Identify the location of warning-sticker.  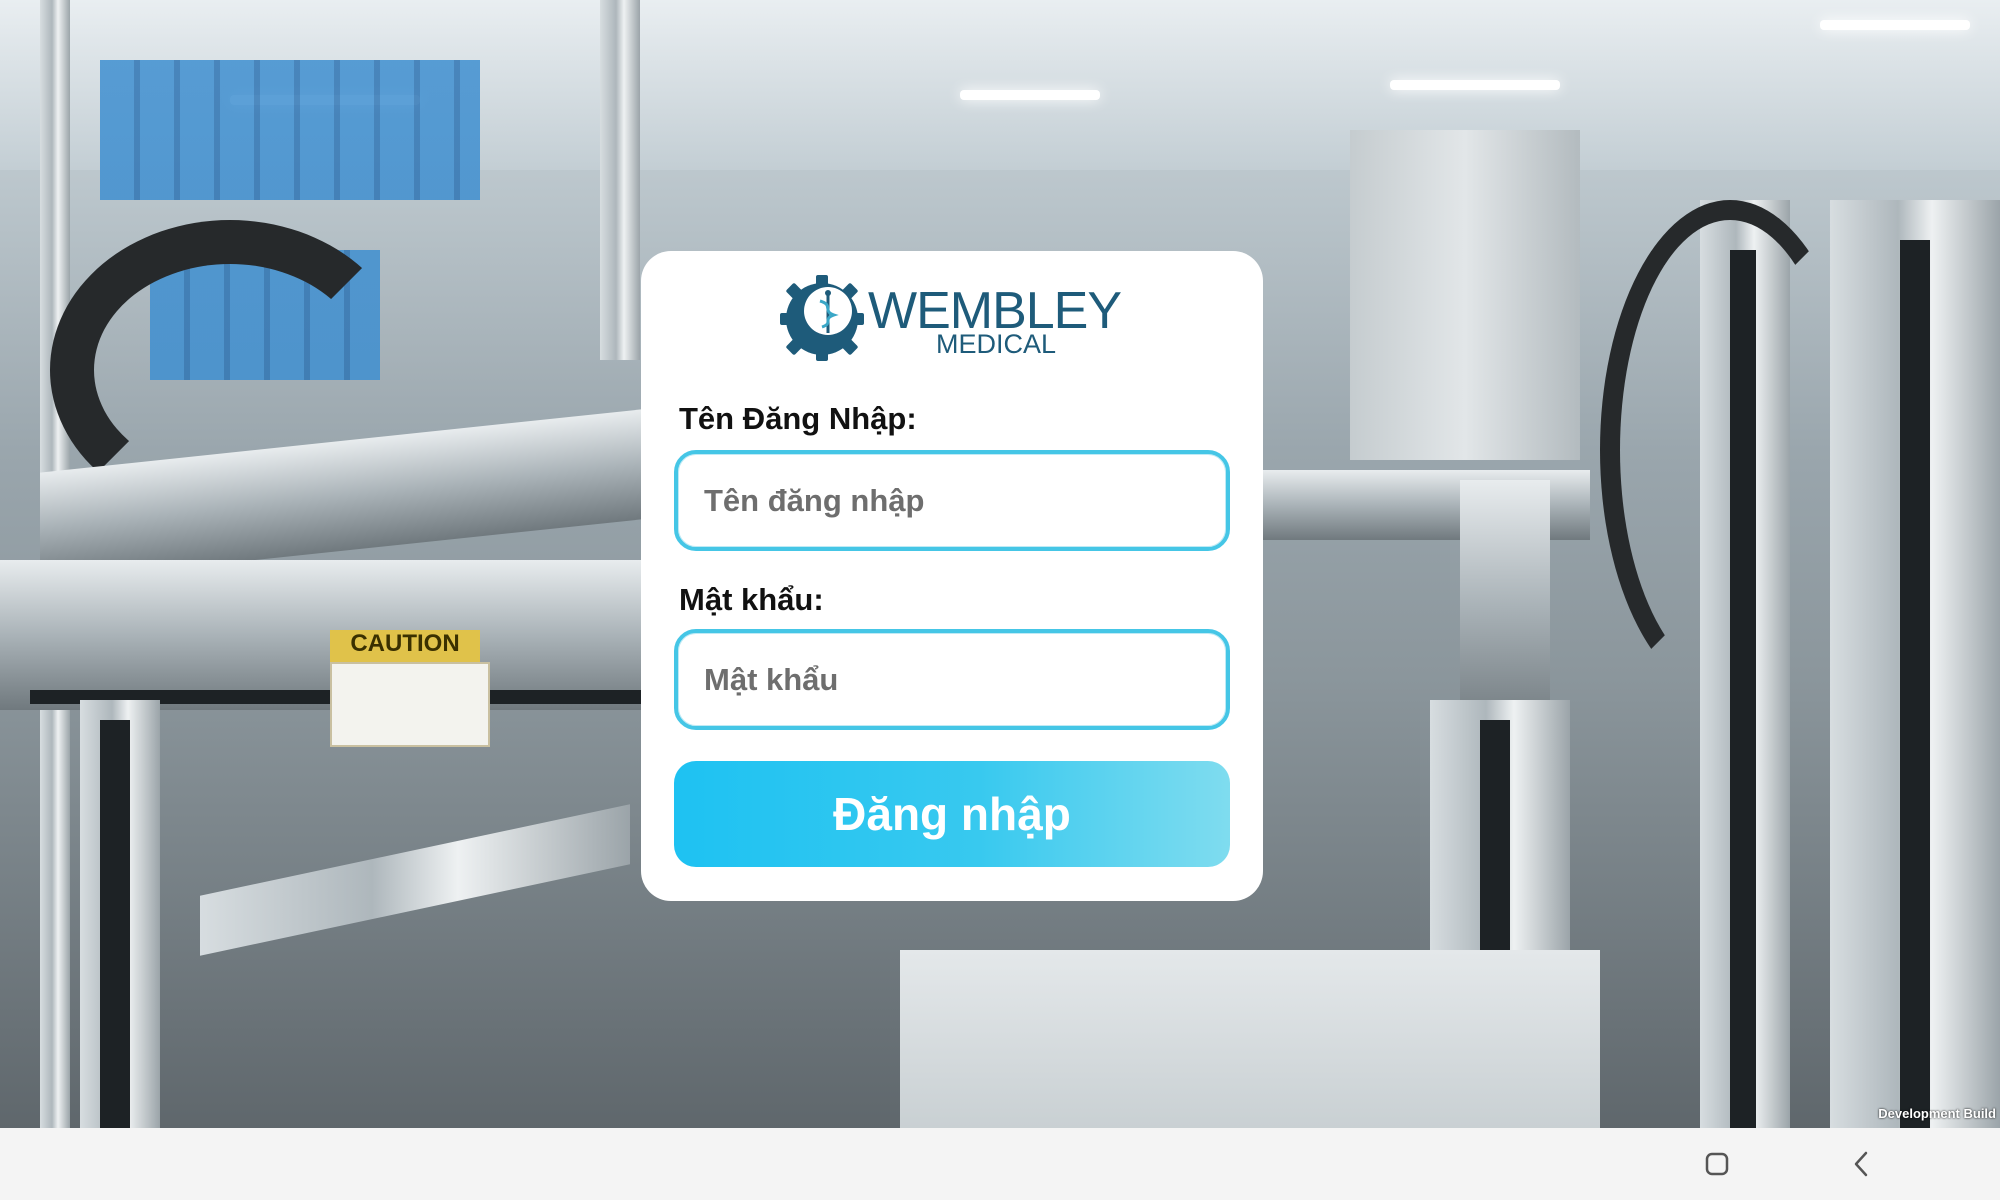
(410, 704).